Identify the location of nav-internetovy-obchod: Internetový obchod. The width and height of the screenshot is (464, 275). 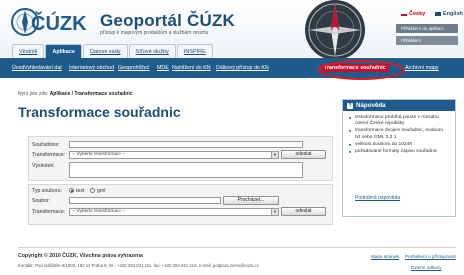
(91, 68).